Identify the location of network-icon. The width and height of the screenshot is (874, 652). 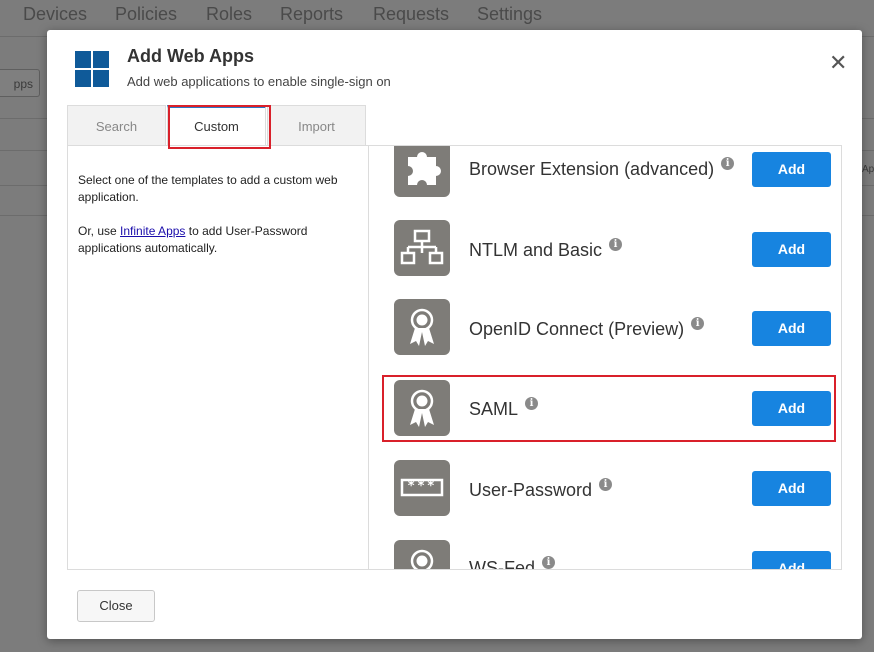
(422, 248).